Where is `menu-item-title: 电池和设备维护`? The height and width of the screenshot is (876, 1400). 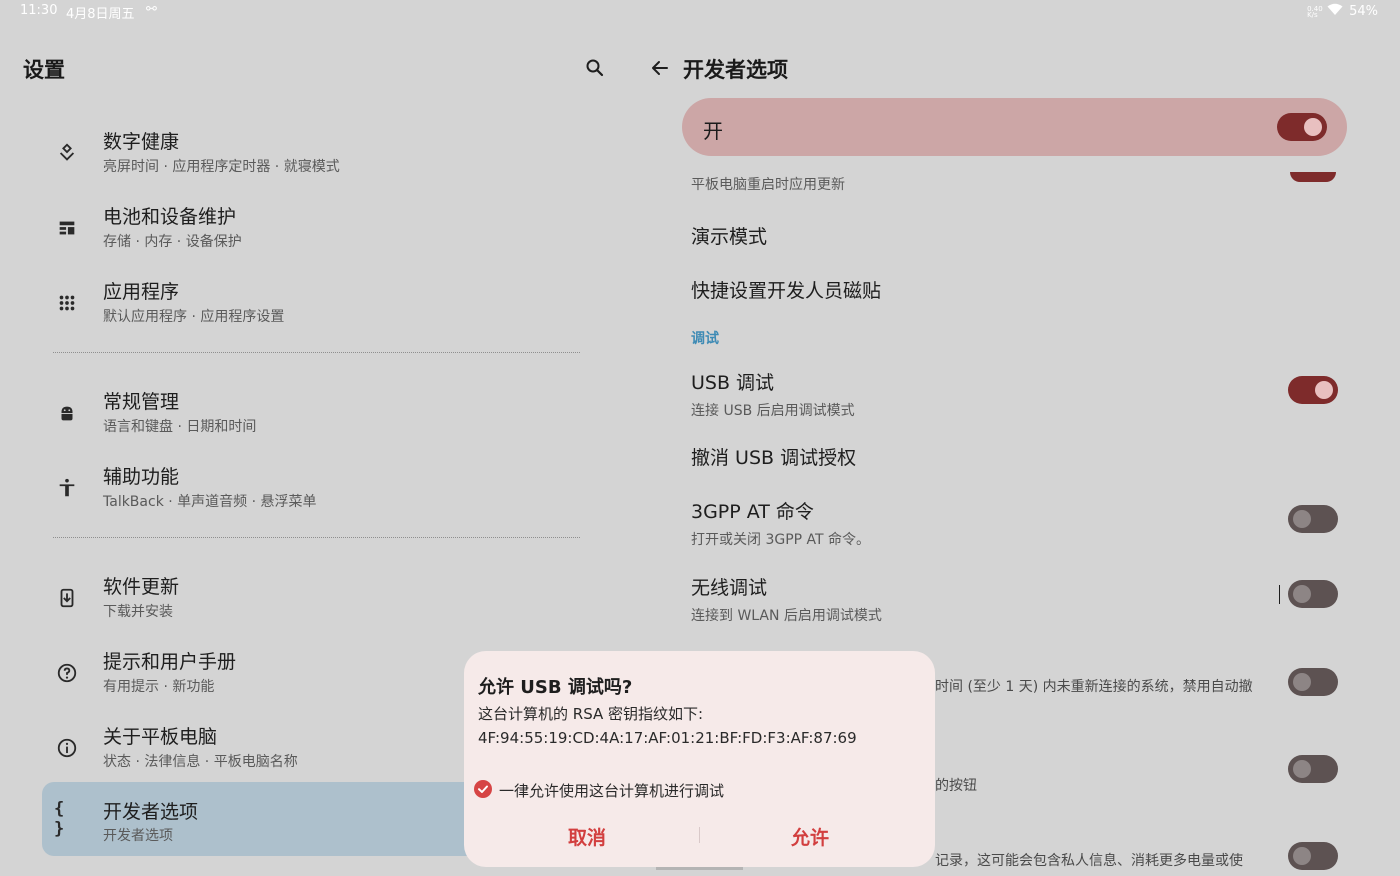
menu-item-title: 电池和设备维护 is located at coordinates (170, 217).